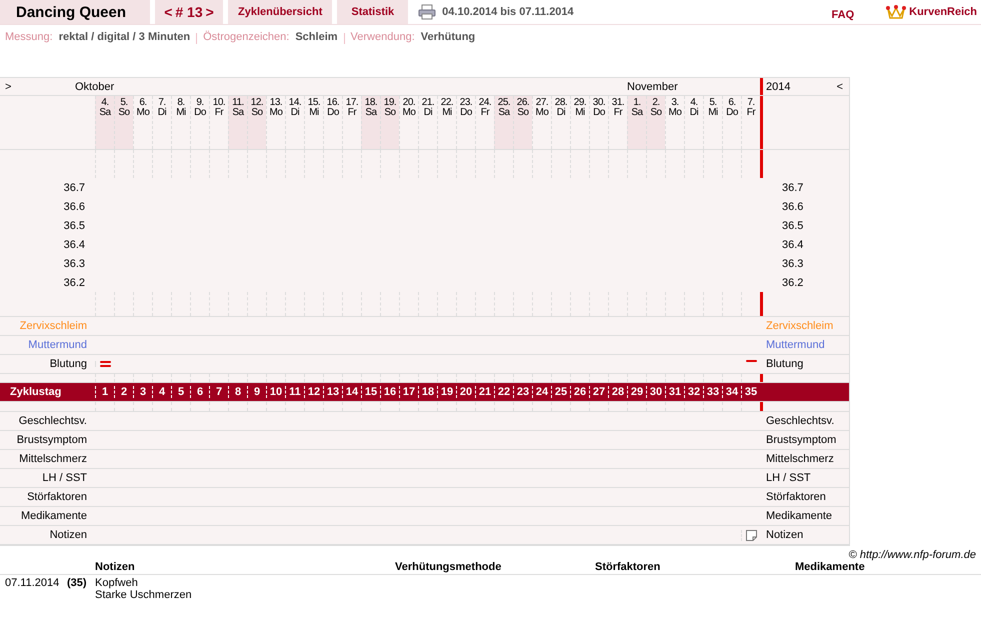 The image size is (981, 637). What do you see at coordinates (370, 392) in the screenshot?
I see `cycle-day-number: 15` at bounding box center [370, 392].